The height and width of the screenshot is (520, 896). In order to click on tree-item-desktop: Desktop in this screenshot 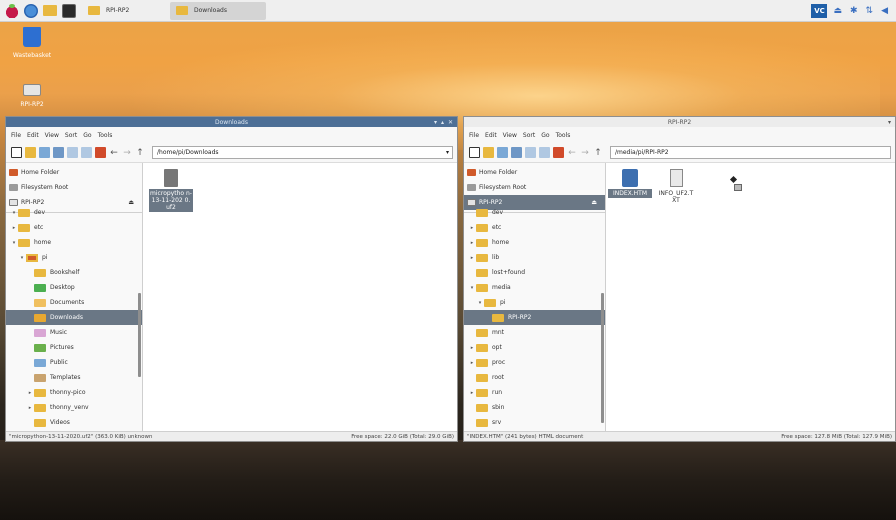, I will do `click(74, 287)`.